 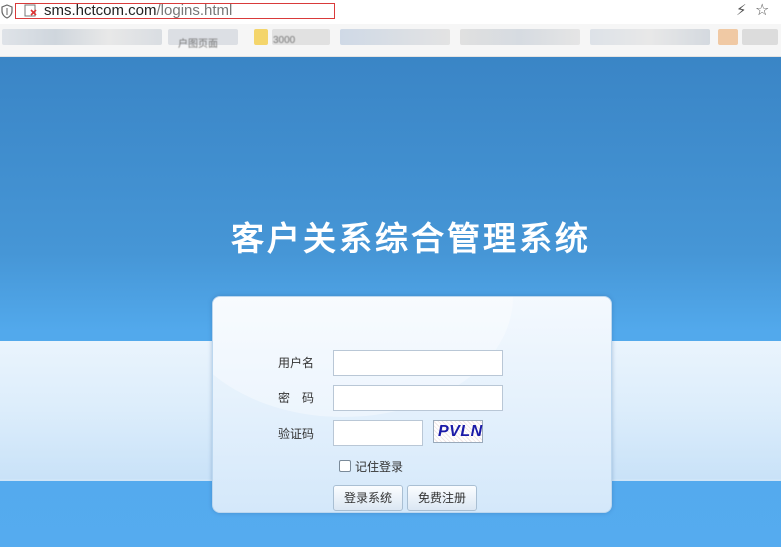 What do you see at coordinates (284, 40) in the screenshot?
I see `bookmark-label: 3000` at bounding box center [284, 40].